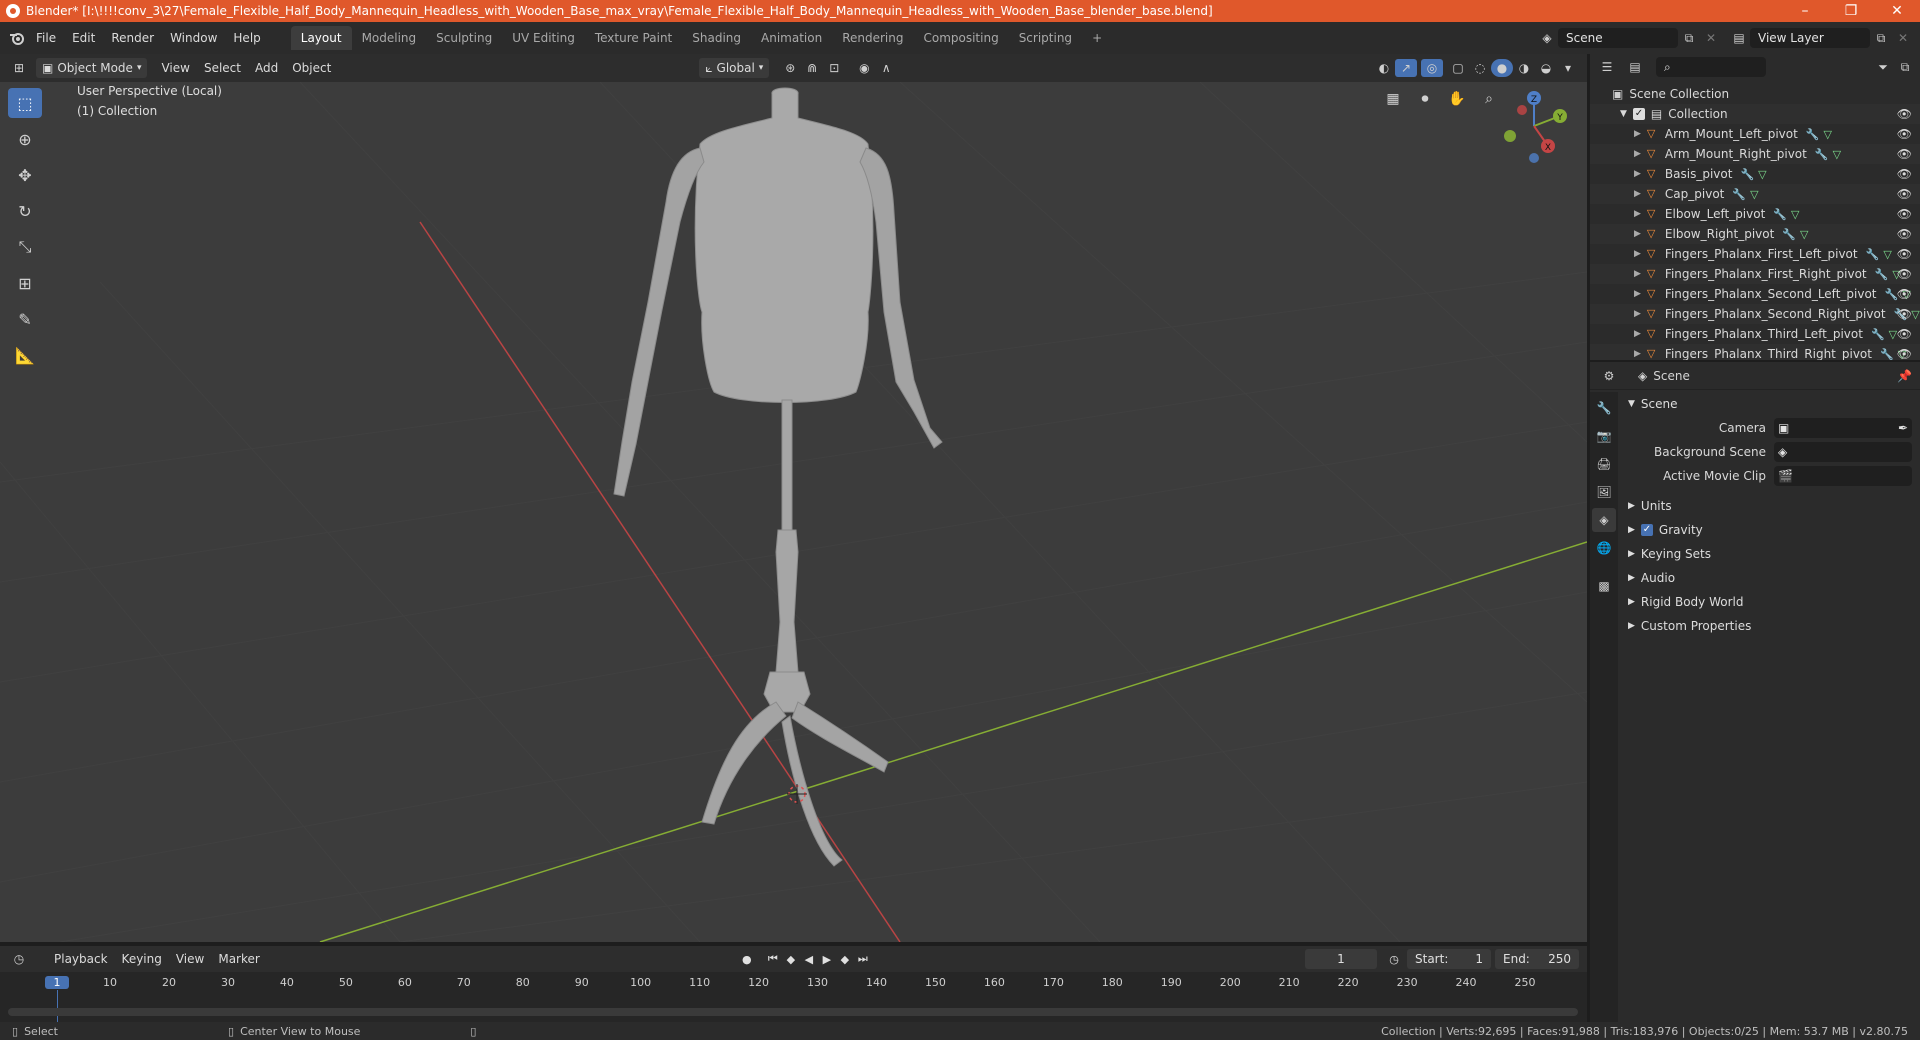 The width and height of the screenshot is (1920, 1040). Describe the element at coordinates (1546, 68) in the screenshot. I see `shading-rendered-icon: ◒` at that location.